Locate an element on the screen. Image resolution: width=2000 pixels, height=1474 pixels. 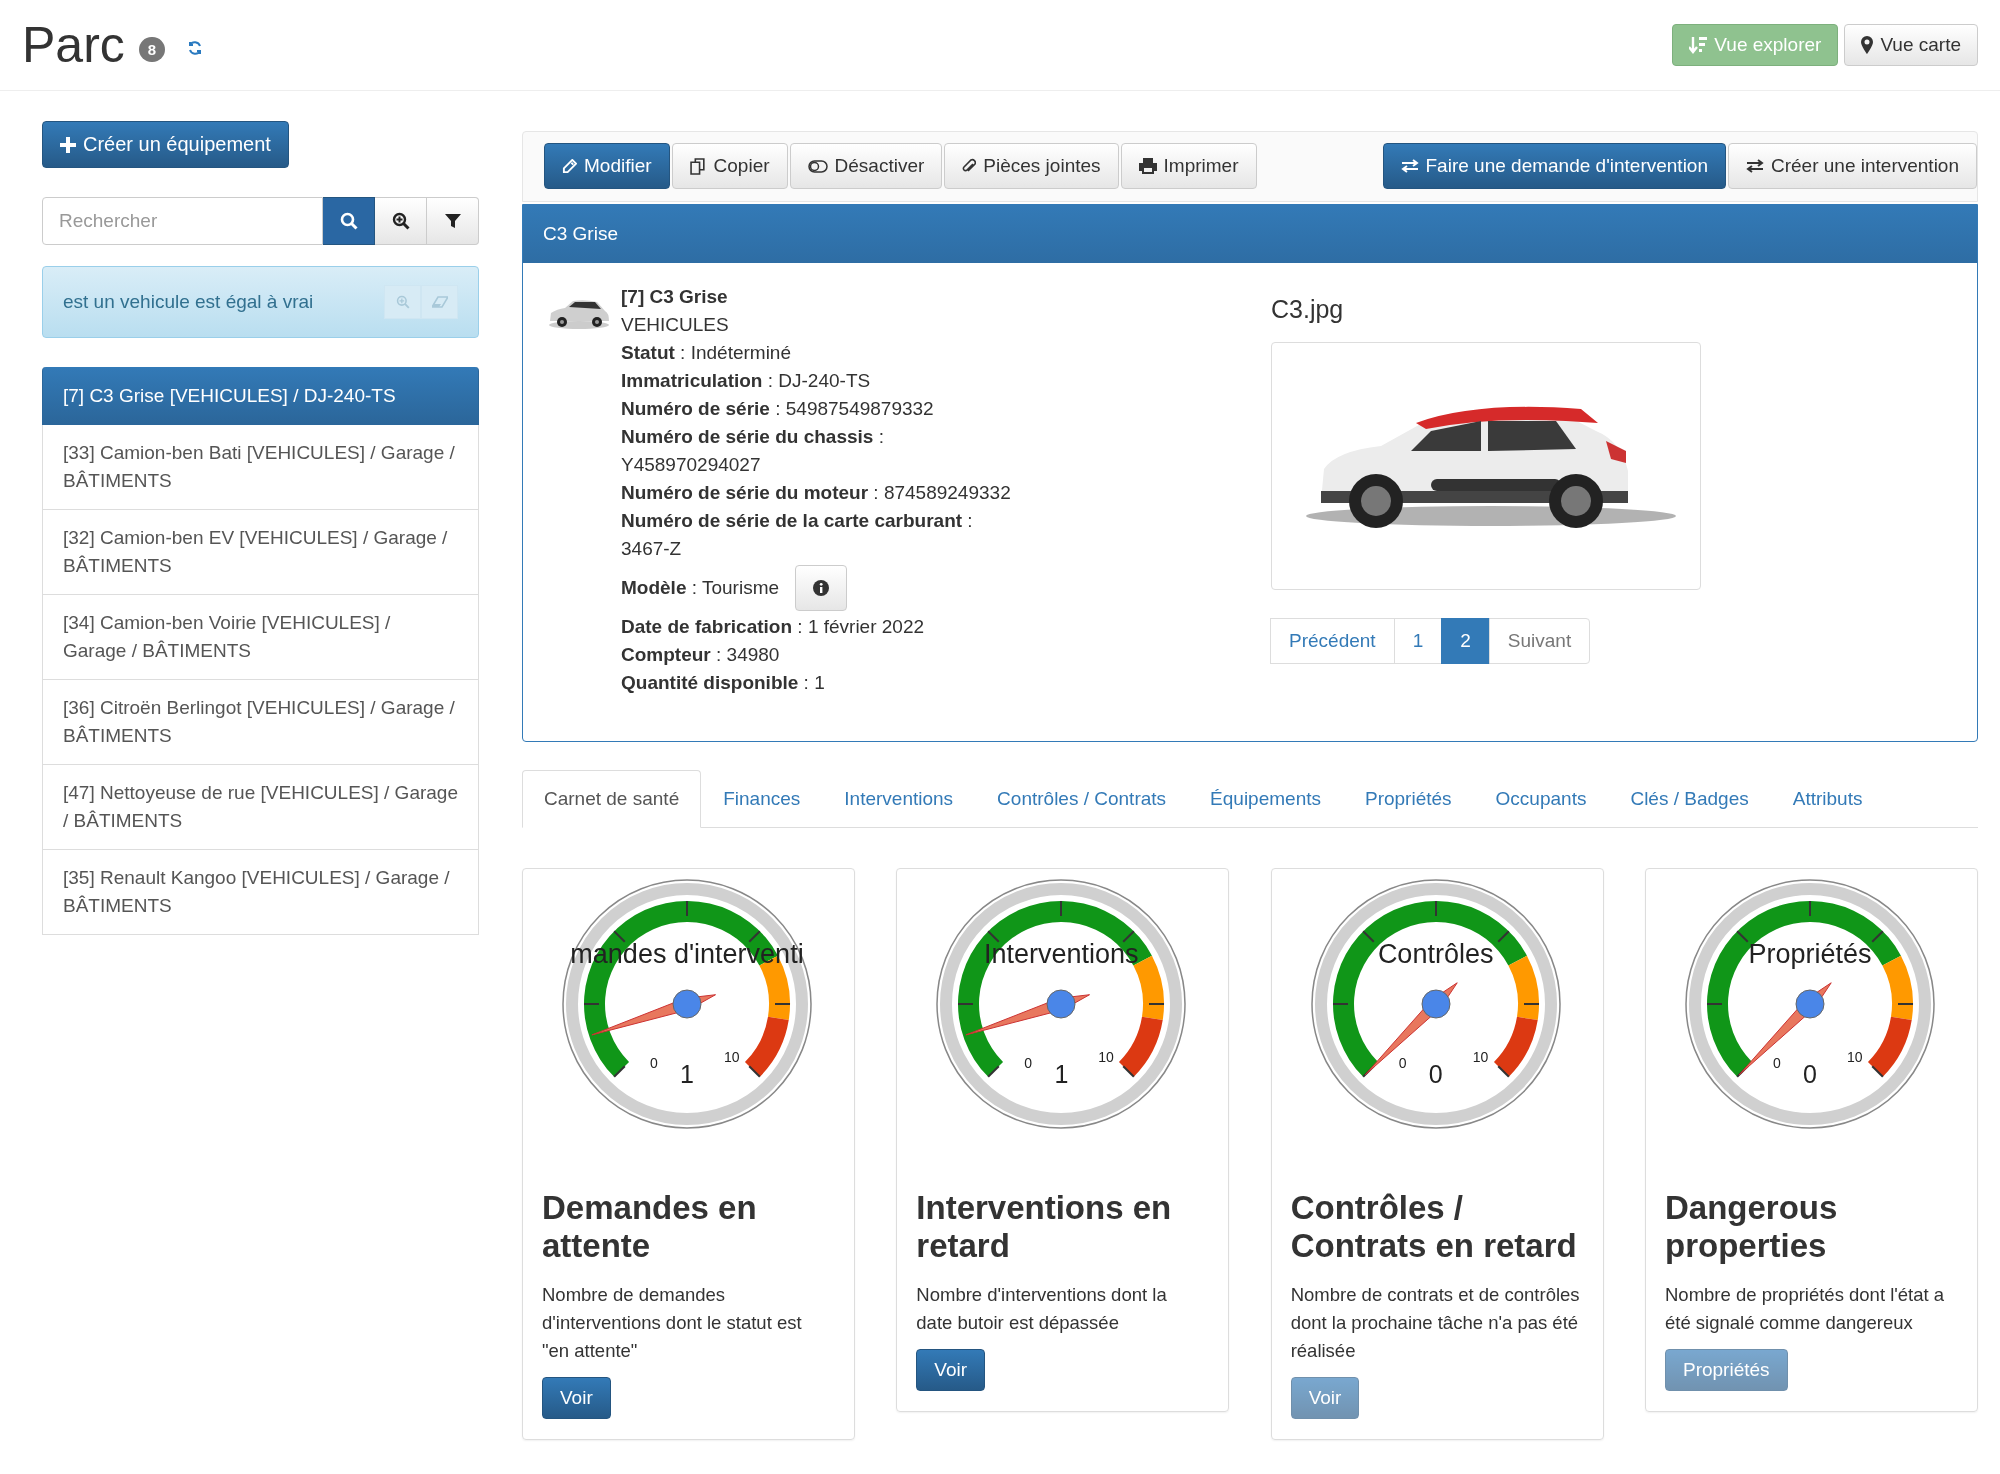
toolbar-button: Pièces jointes is located at coordinates (1031, 166).